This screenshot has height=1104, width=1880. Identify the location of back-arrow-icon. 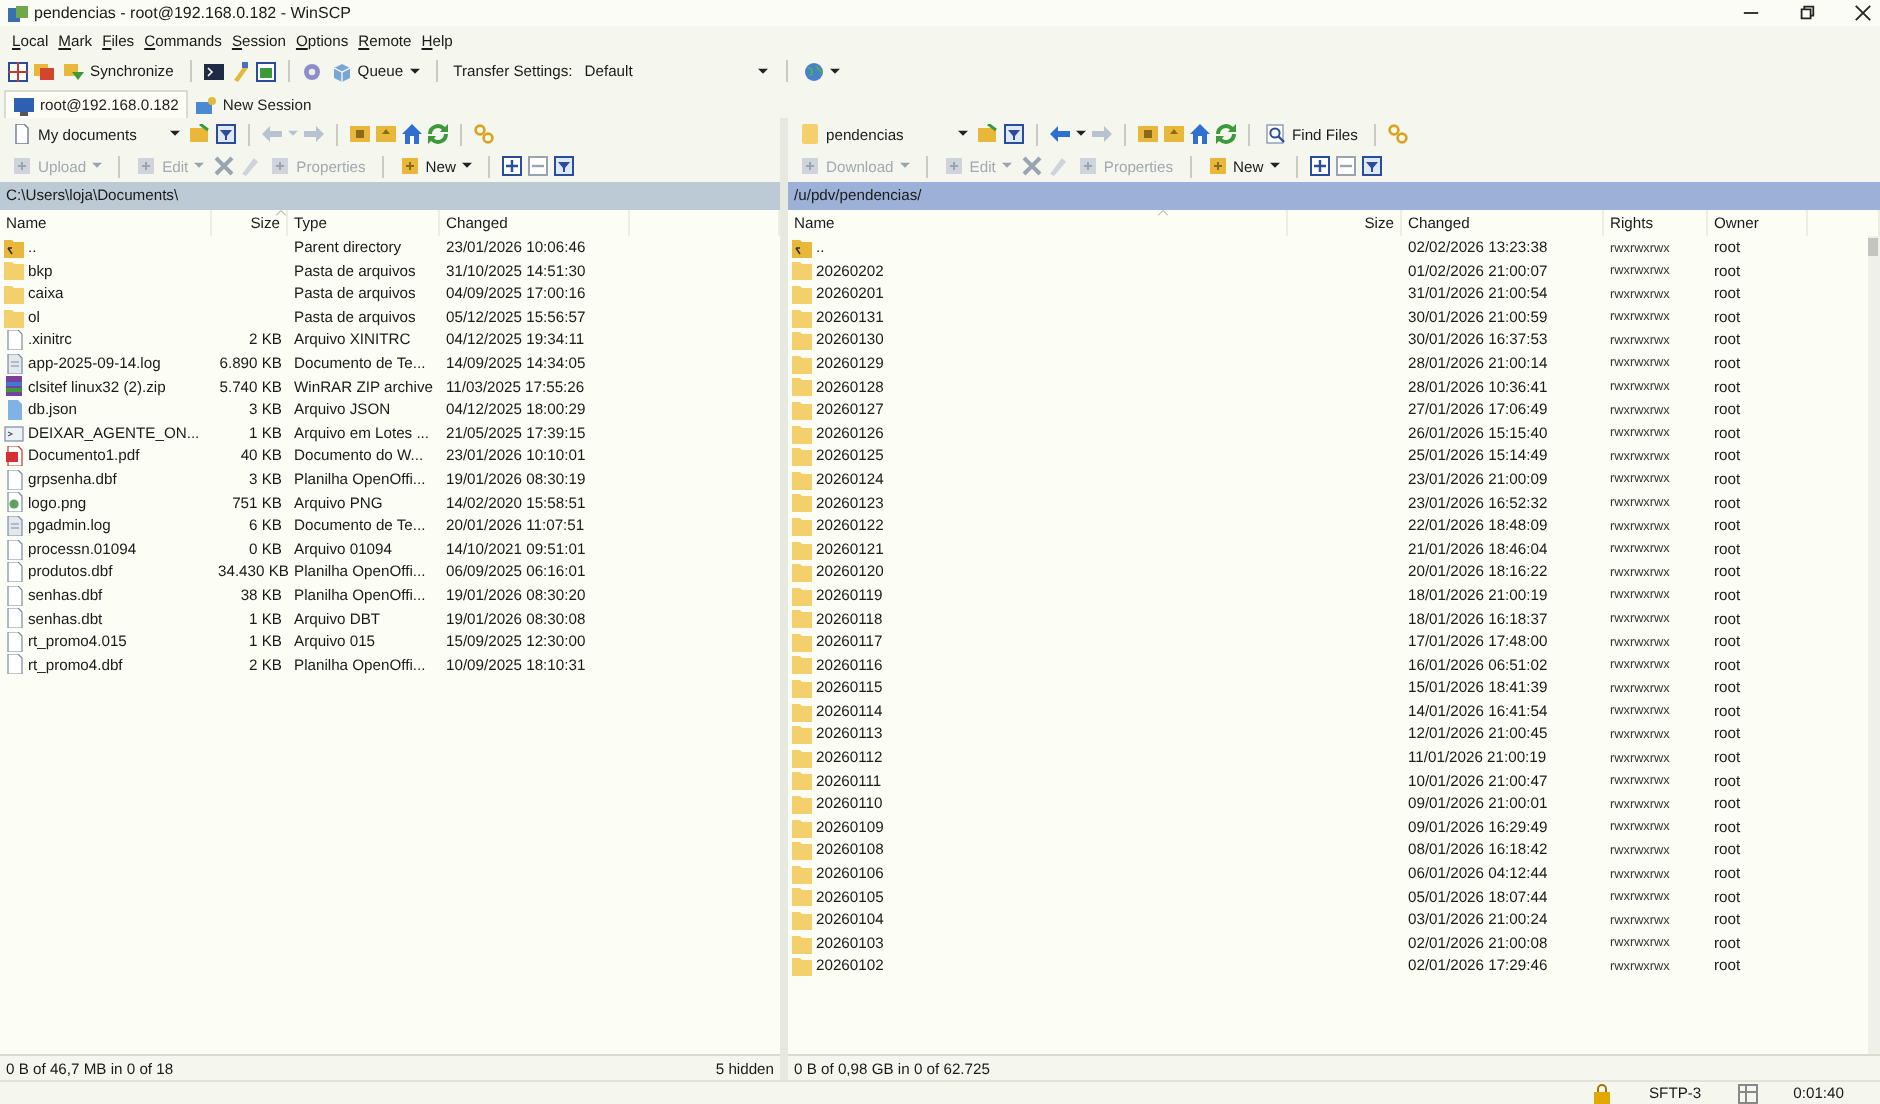
(1060, 134).